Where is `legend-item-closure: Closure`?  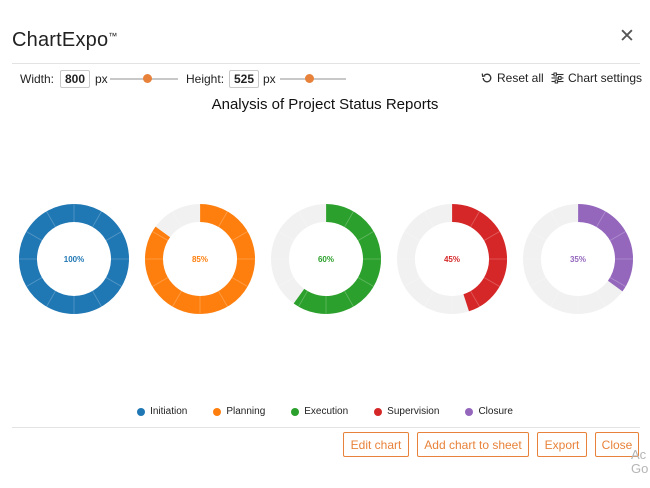 legend-item-closure: Closure is located at coordinates (489, 411).